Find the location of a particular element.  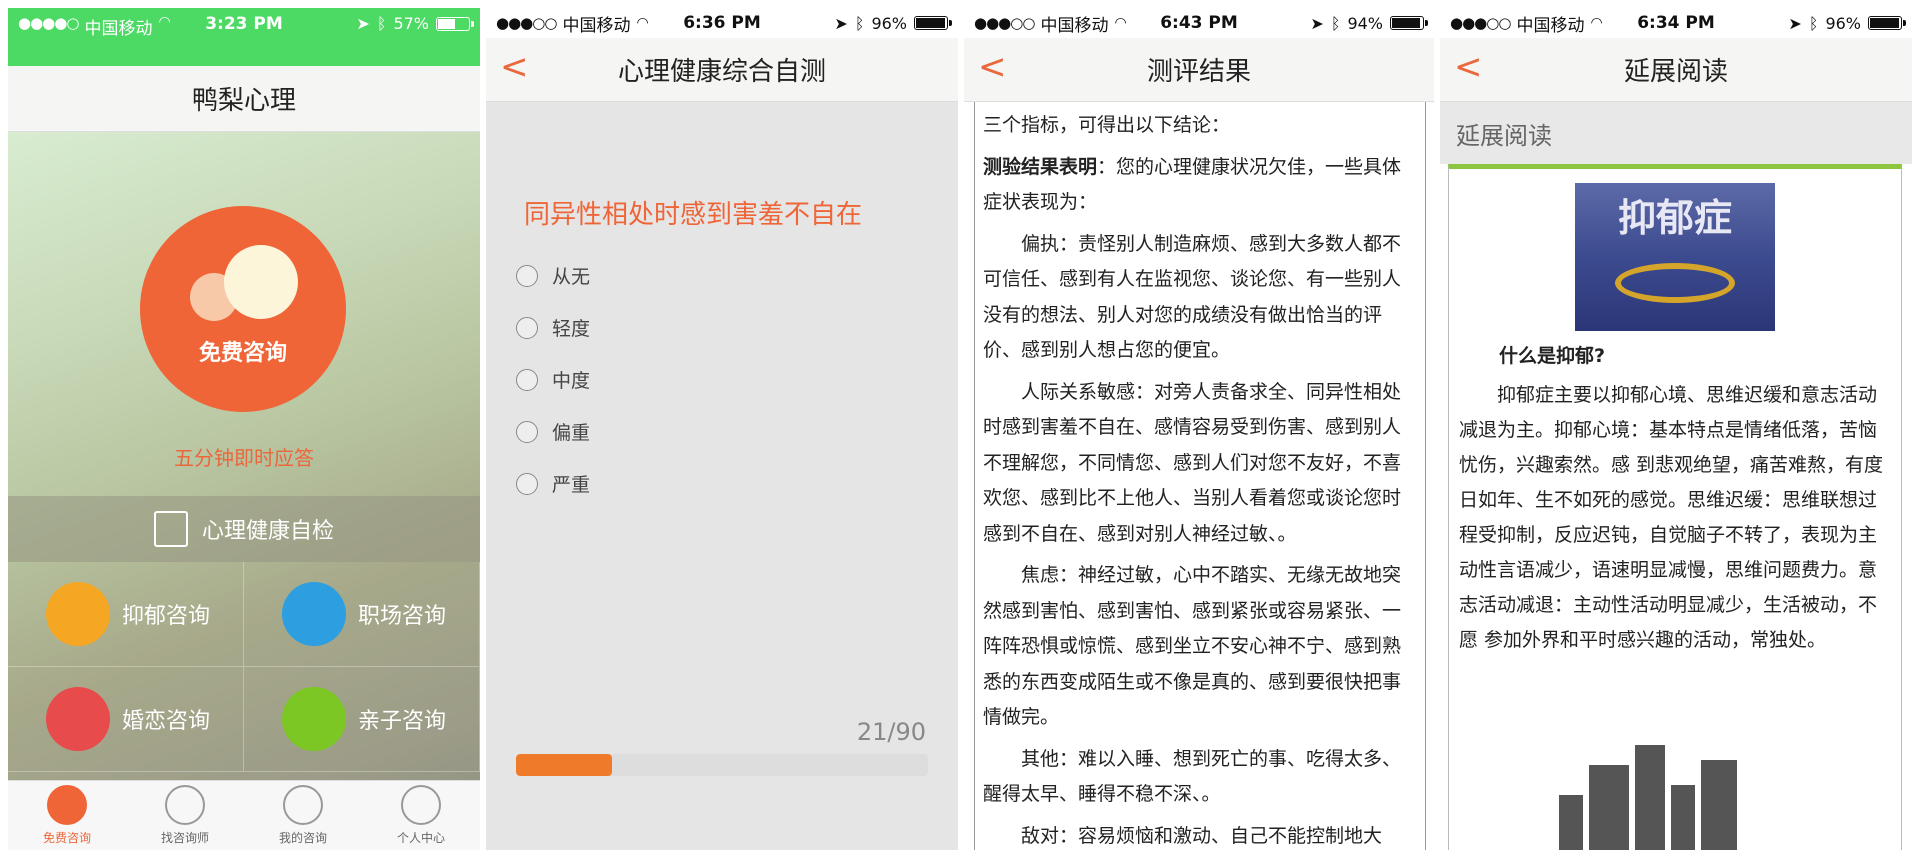

option-severe-ish: 偏重 is located at coordinates (553, 431).